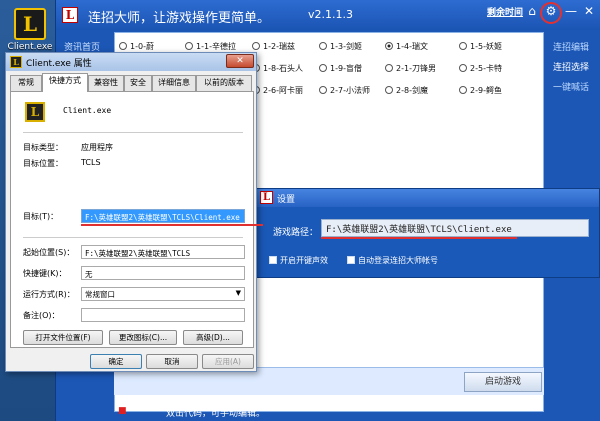 The height and width of the screenshot is (421, 600). Describe the element at coordinates (238, 293) in the screenshot. I see `chevron-down-icon: ▼` at that location.